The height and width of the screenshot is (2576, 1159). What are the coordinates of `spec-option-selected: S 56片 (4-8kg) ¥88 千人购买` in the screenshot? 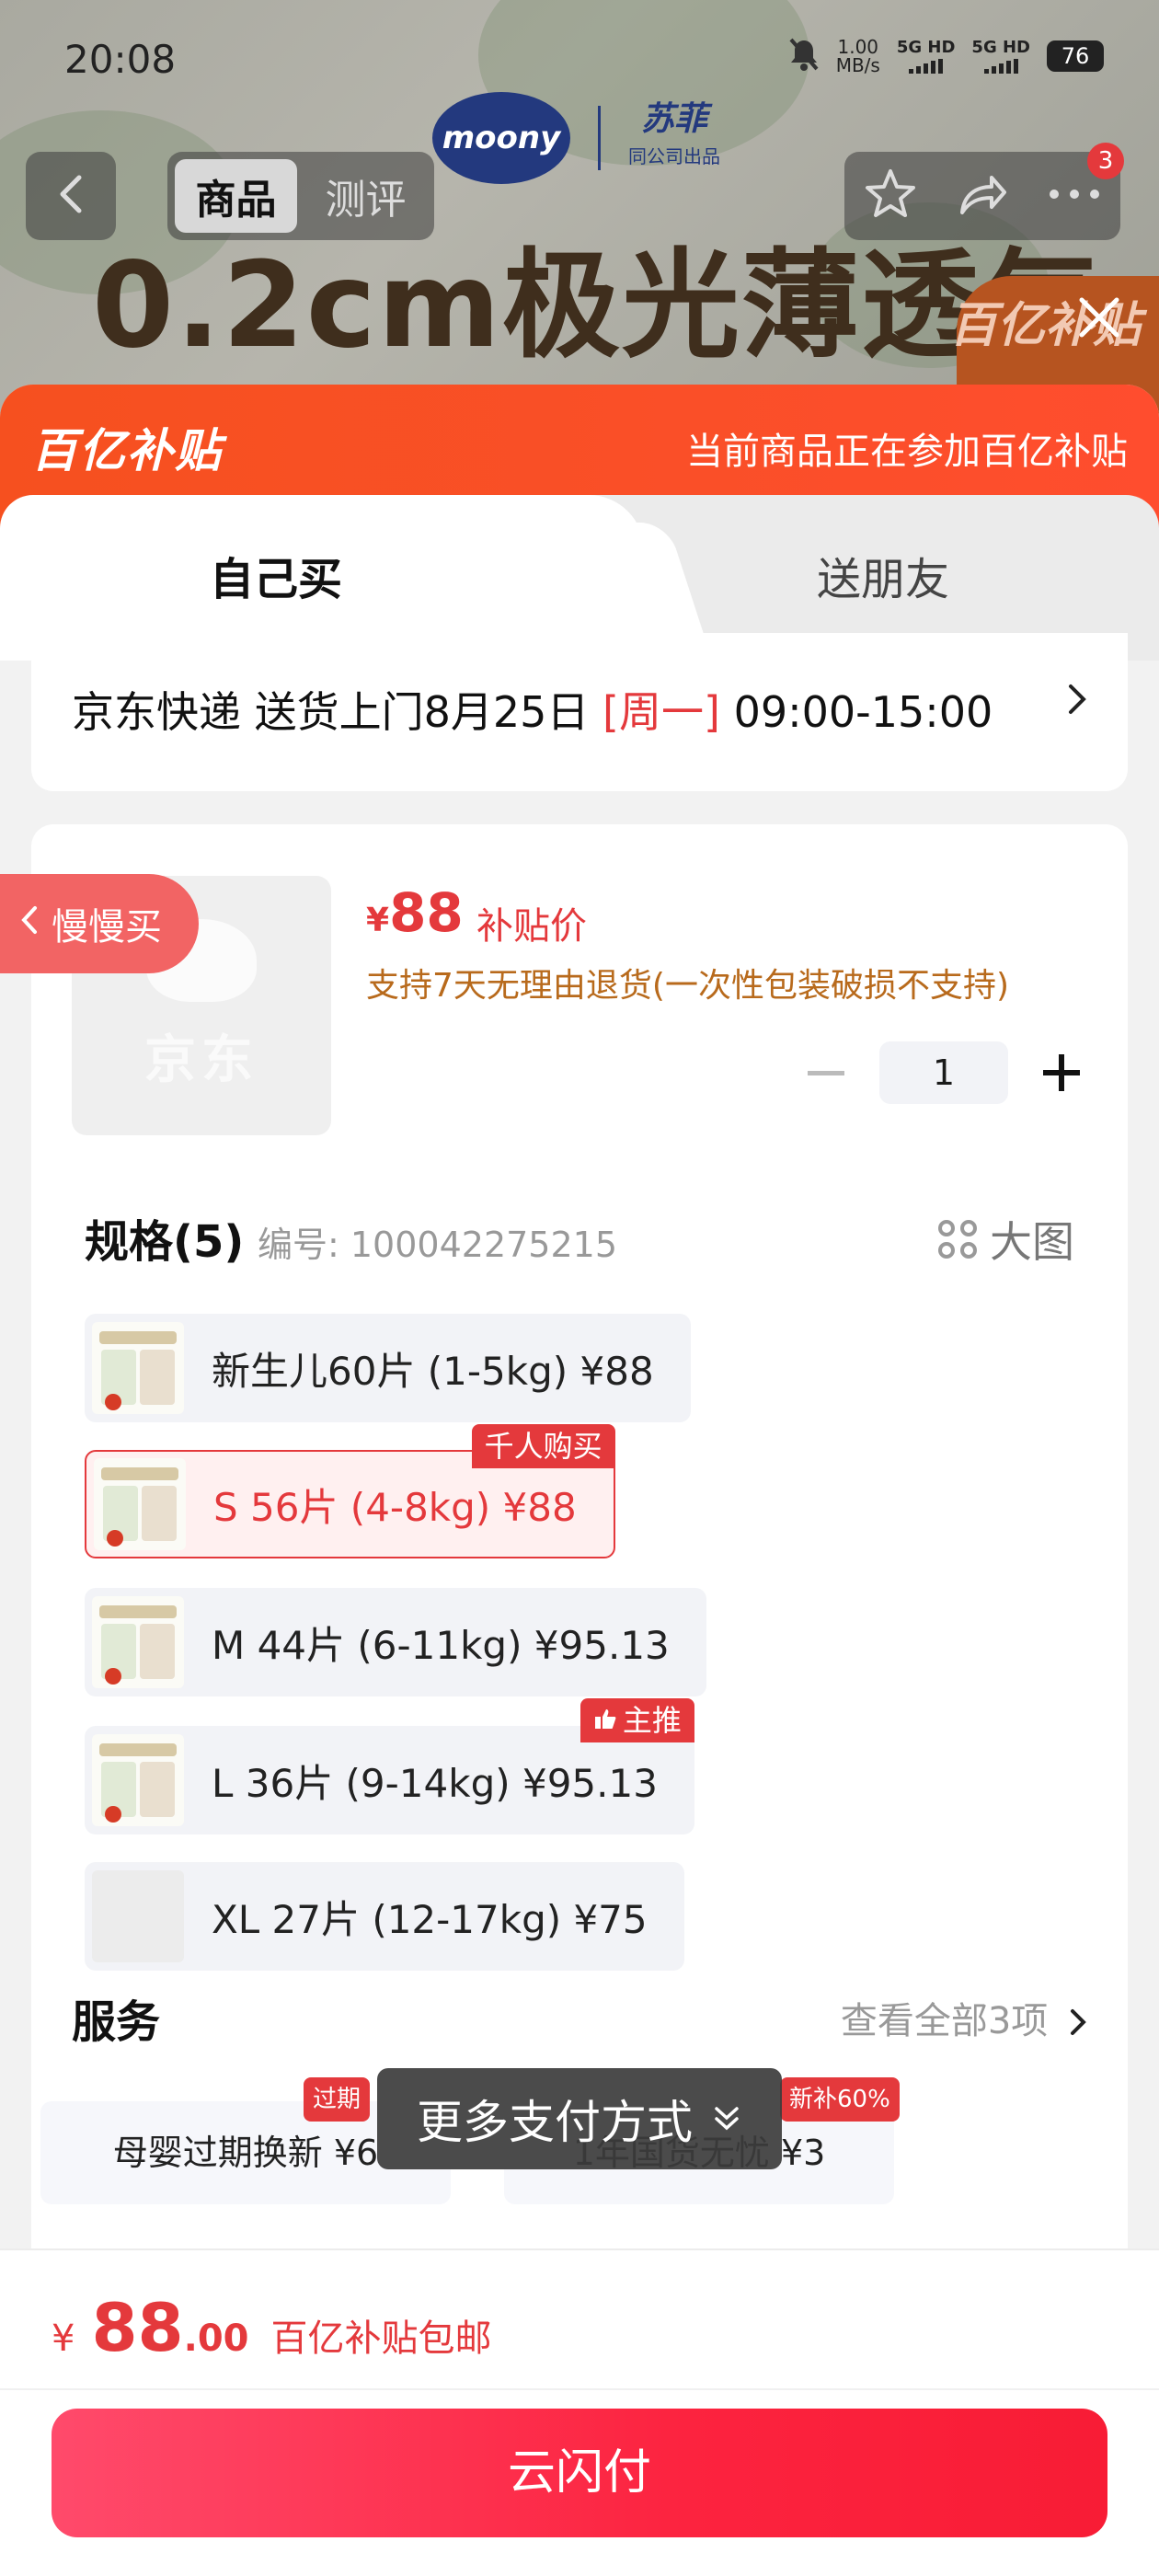 It's located at (350, 1491).